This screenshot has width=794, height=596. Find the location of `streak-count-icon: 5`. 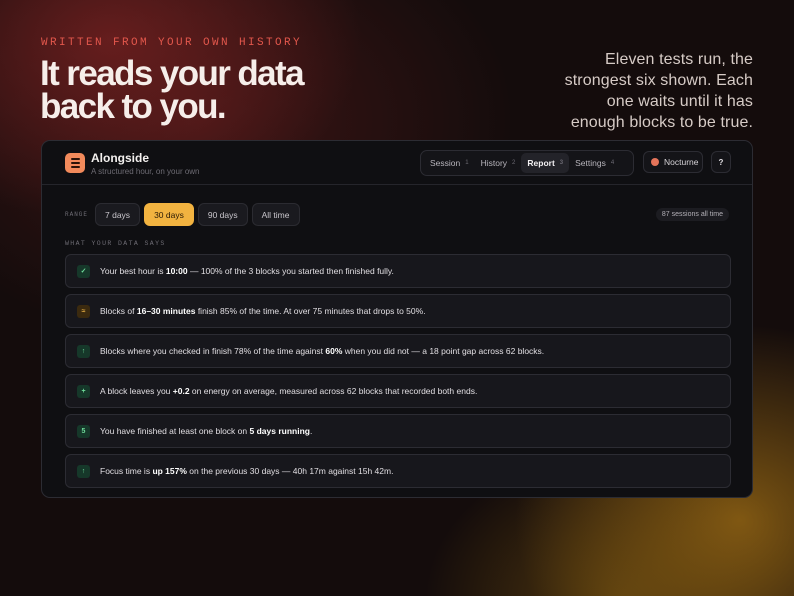

streak-count-icon: 5 is located at coordinates (83, 431).